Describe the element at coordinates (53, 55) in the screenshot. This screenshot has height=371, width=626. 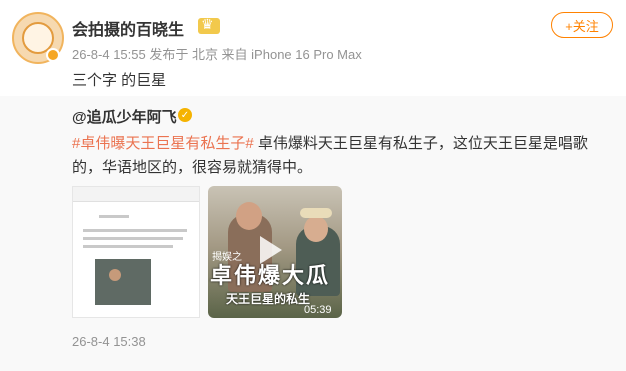
I see `verified-badge-icon` at that location.